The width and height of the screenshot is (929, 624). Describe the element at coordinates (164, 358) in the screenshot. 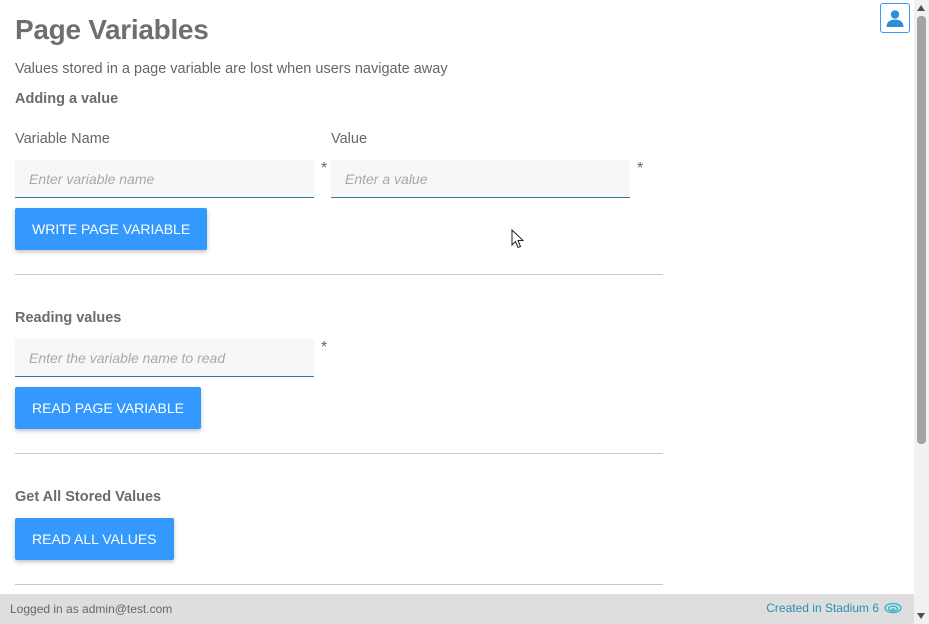

I see `read-variable-name-input` at that location.